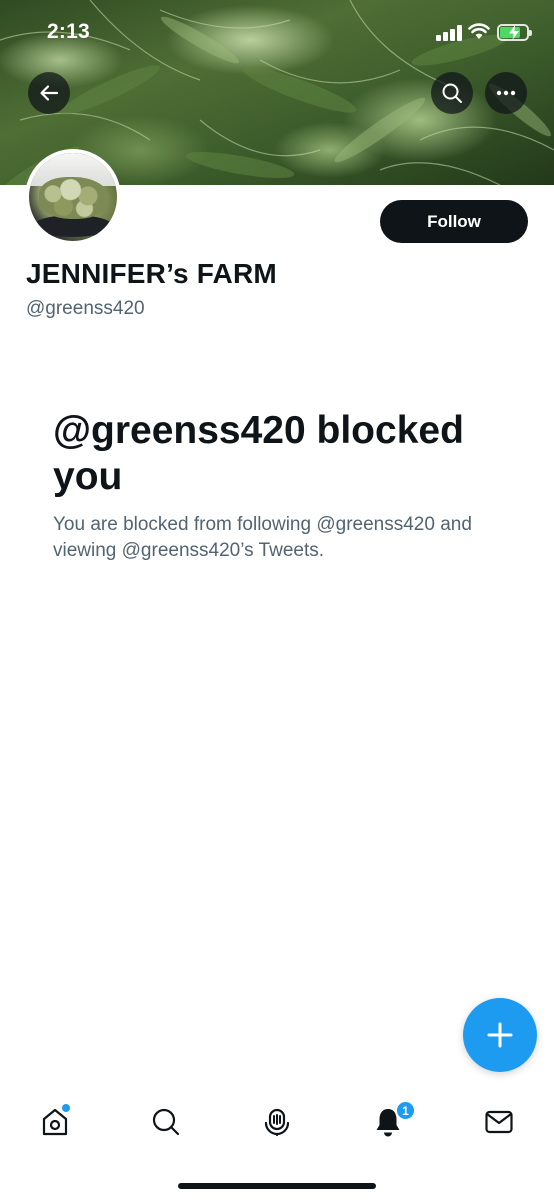 The width and height of the screenshot is (554, 1200). I want to click on compose-tweet-button, so click(500, 1035).